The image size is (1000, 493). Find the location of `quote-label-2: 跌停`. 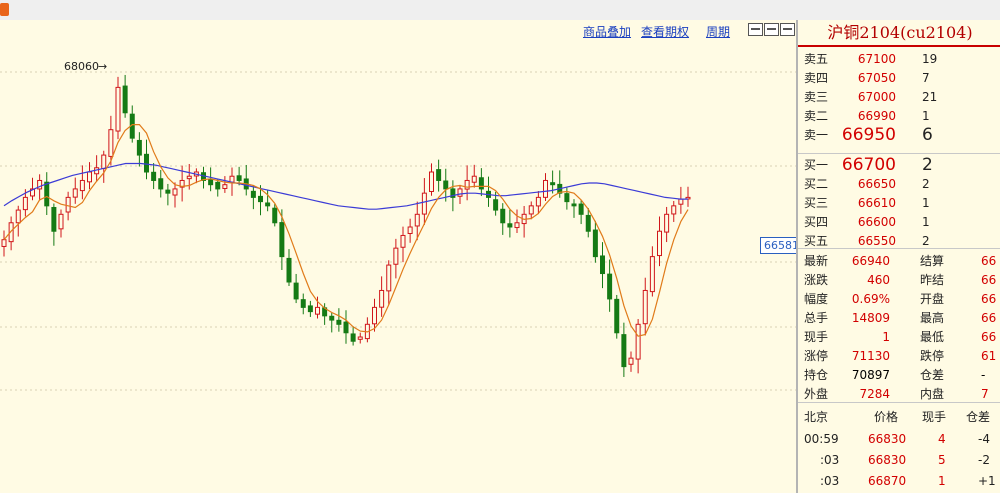

quote-label-2: 跌停 is located at coordinates (932, 356).